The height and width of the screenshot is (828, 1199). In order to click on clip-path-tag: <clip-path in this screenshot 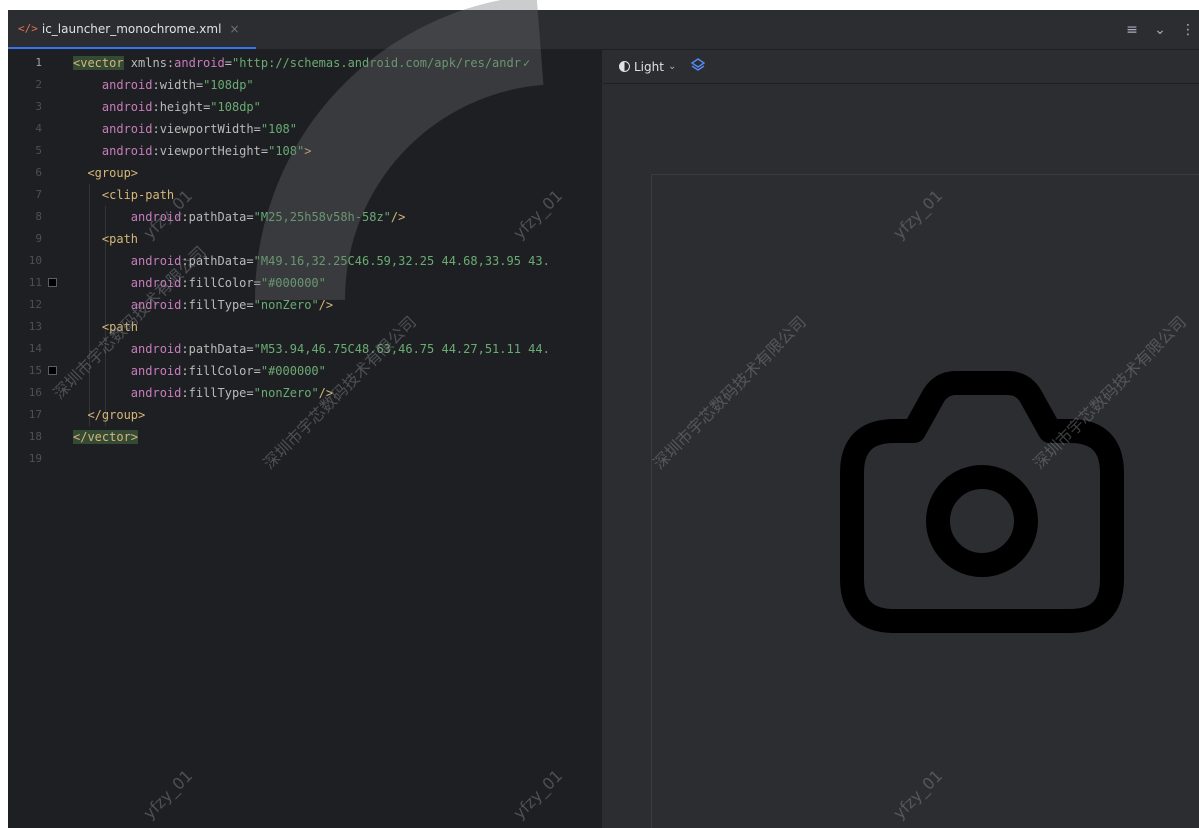, I will do `click(138, 195)`.